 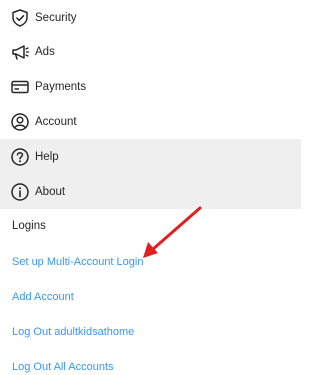 I want to click on log-out-user-link: Log Out adultkidsathome, so click(x=73, y=332).